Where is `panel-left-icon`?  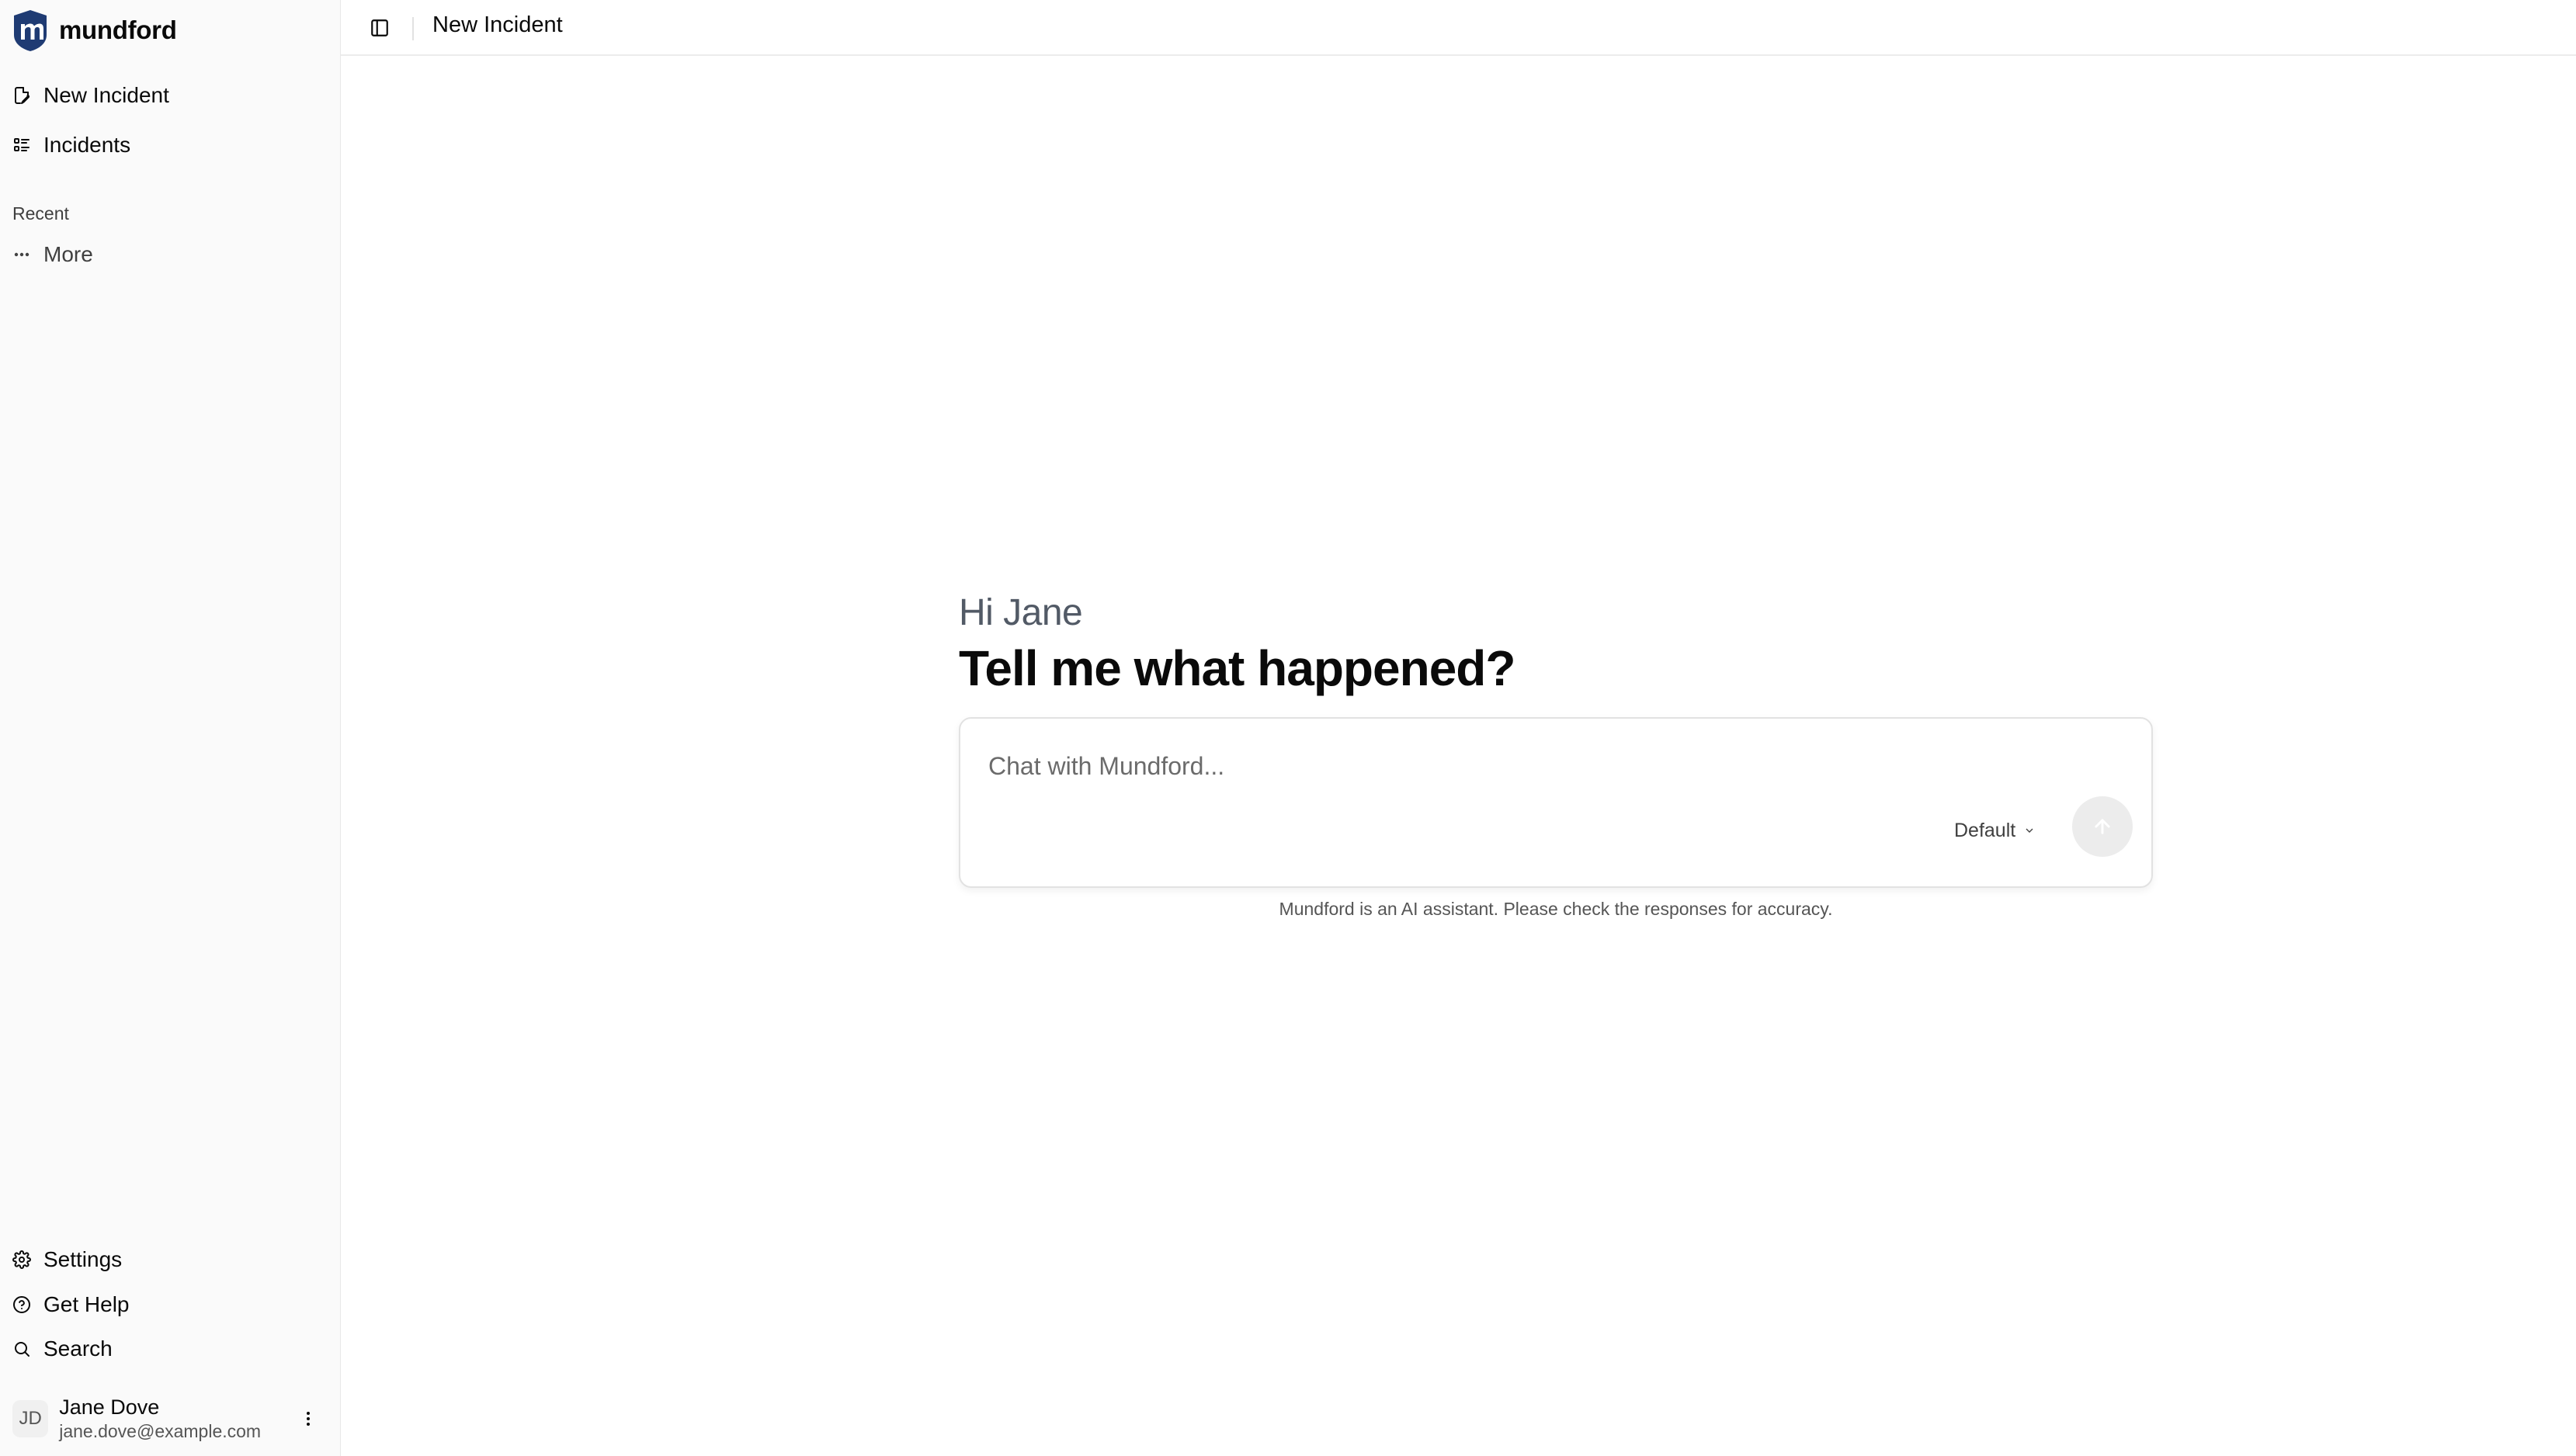 panel-left-icon is located at coordinates (379, 27).